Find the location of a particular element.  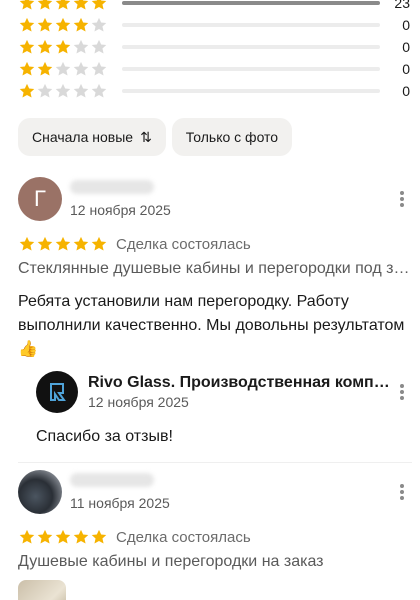

company-name: Rivo Glass. Производственная компания is located at coordinates (240, 383).